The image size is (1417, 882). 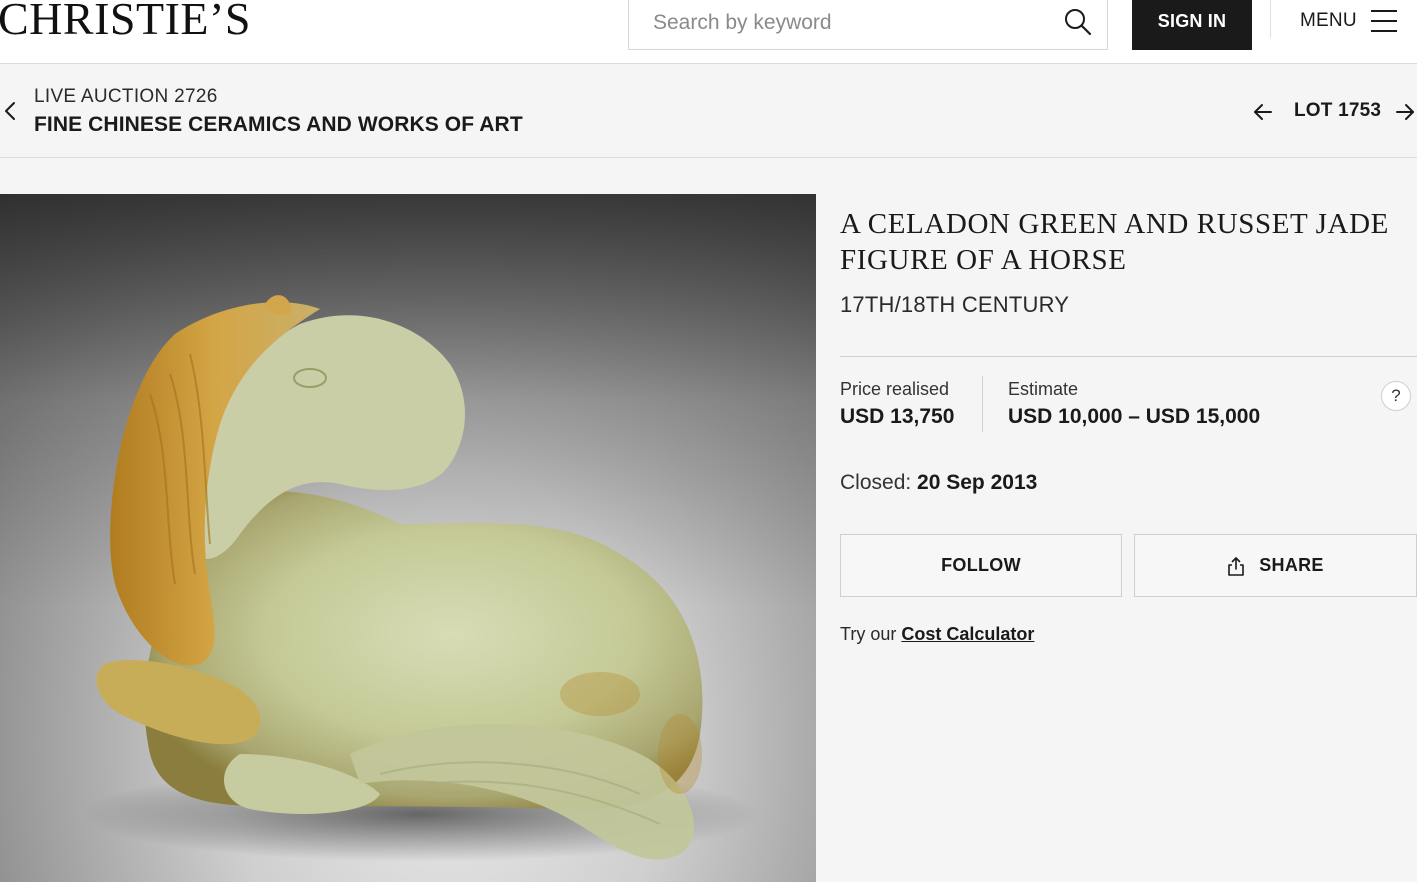 What do you see at coordinates (125, 21) in the screenshot?
I see `christies-logo: CHRISTIE’S` at bounding box center [125, 21].